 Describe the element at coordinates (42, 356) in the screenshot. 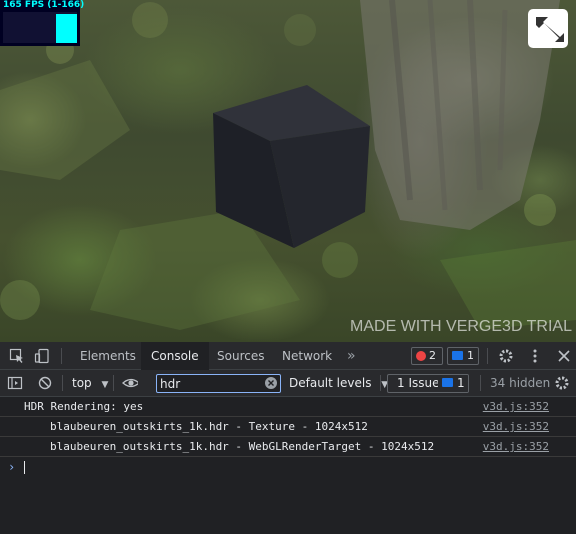

I see `device-toolbar-icon` at that location.